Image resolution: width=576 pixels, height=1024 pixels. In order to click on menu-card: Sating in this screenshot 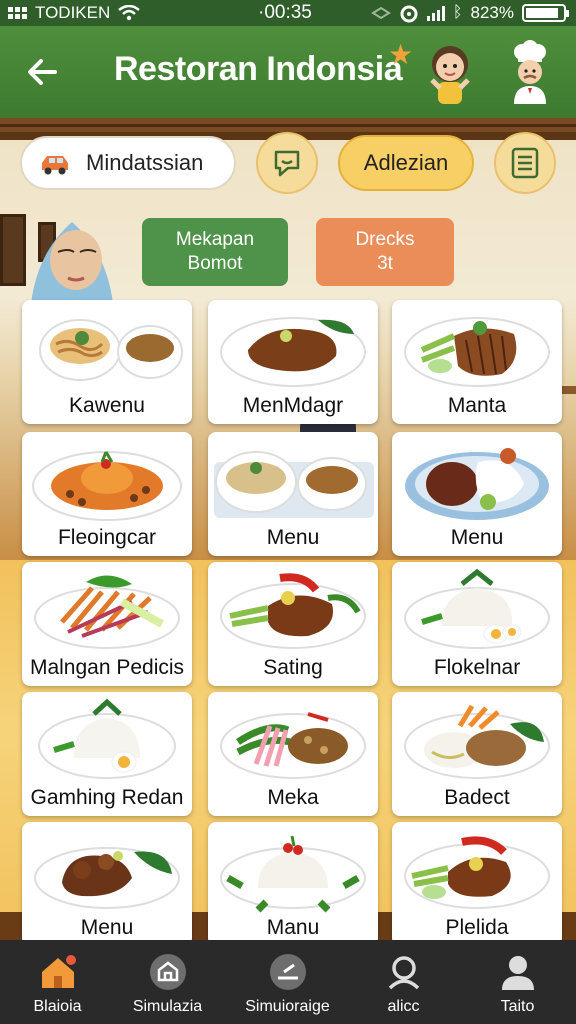, I will do `click(293, 624)`.